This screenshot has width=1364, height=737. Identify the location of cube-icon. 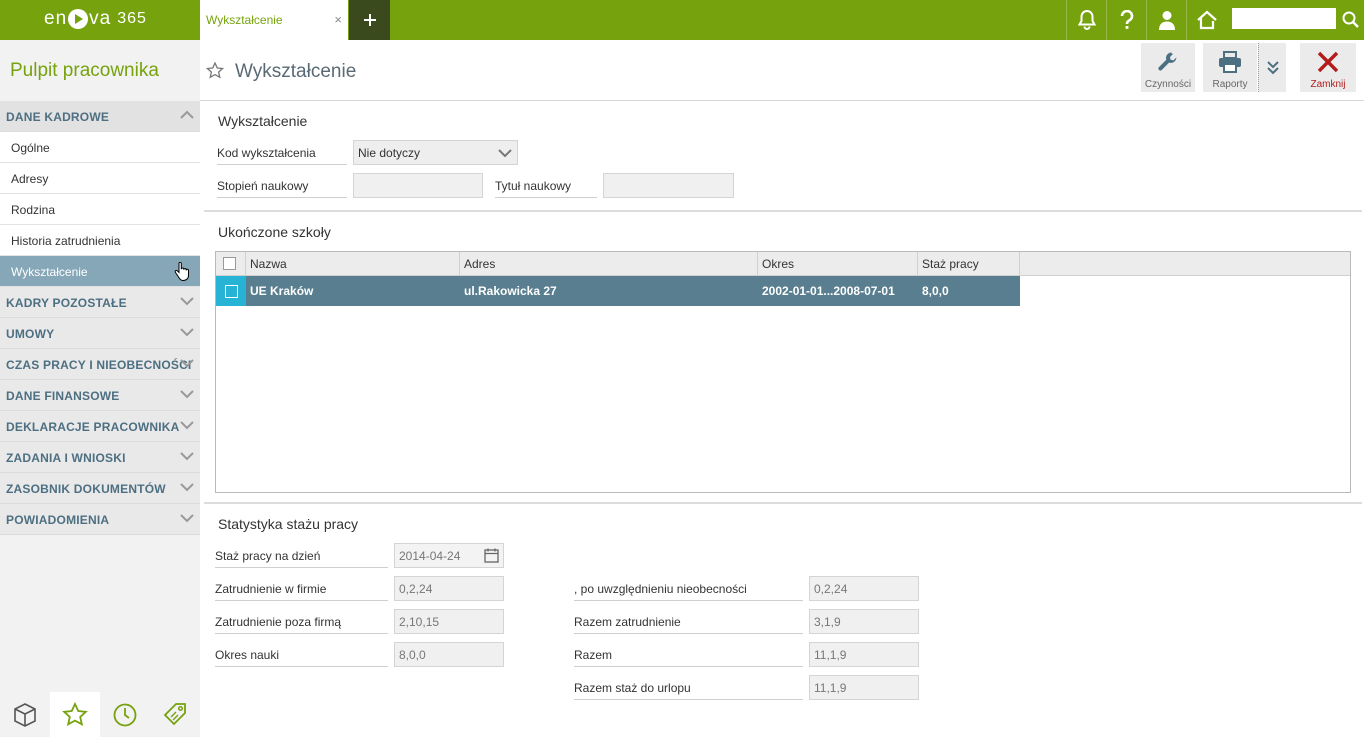
(25, 714).